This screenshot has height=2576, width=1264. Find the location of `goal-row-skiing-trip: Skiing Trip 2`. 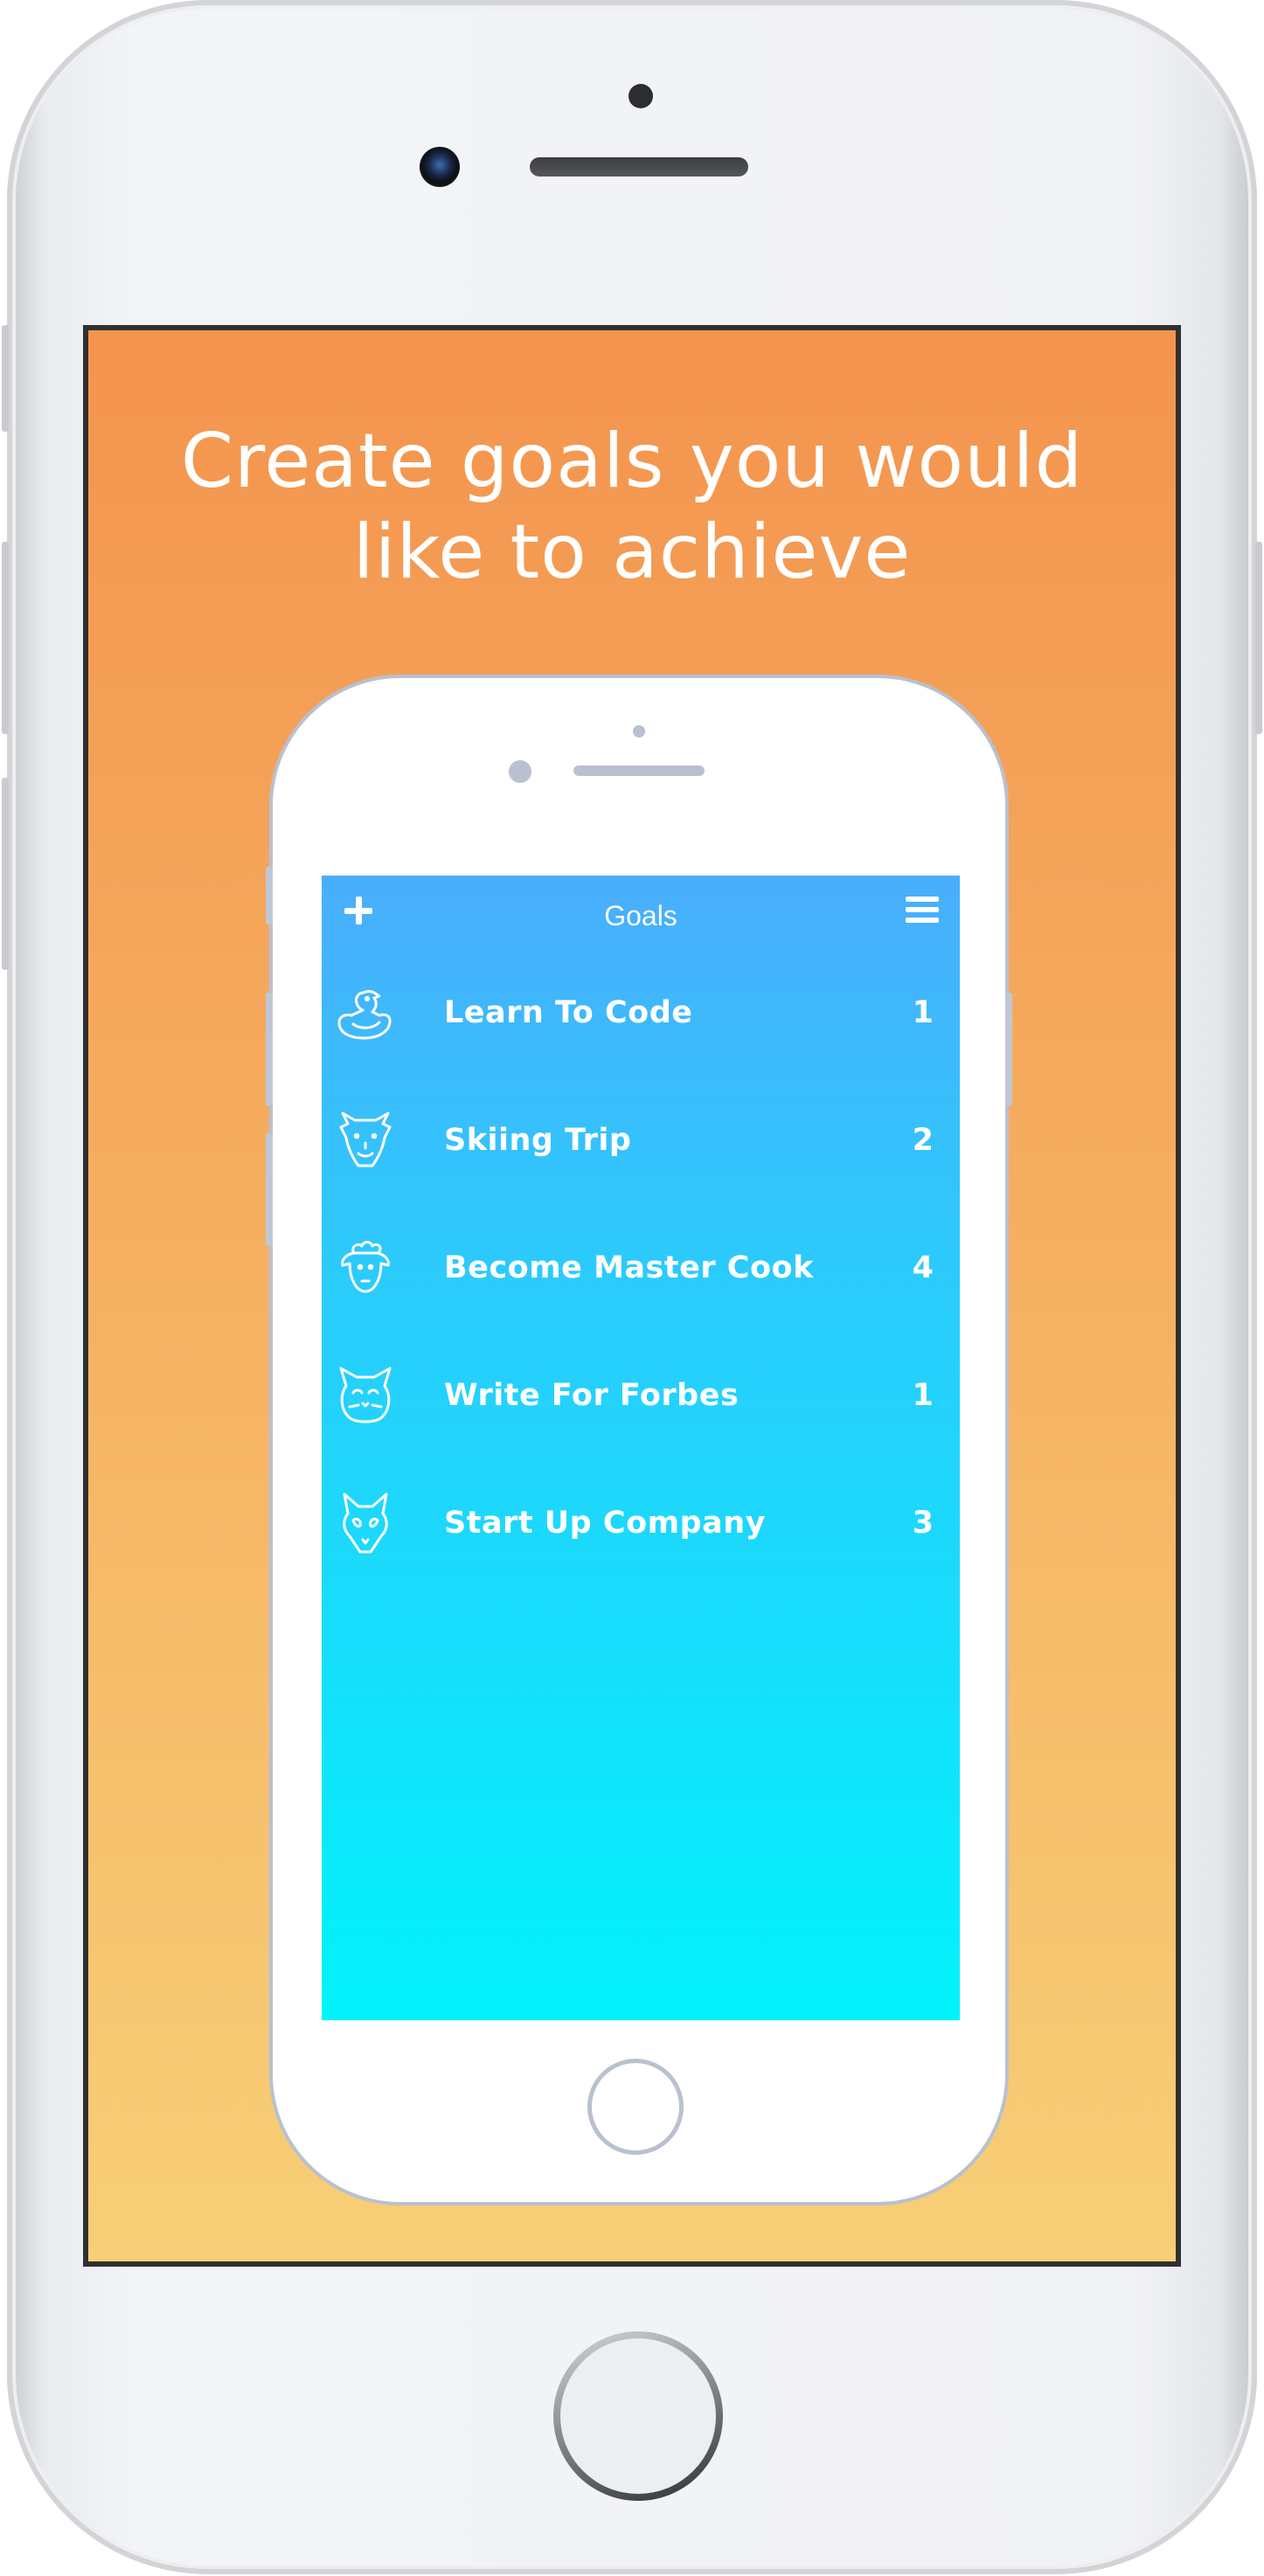

goal-row-skiing-trip: Skiing Trip 2 is located at coordinates (641, 1140).